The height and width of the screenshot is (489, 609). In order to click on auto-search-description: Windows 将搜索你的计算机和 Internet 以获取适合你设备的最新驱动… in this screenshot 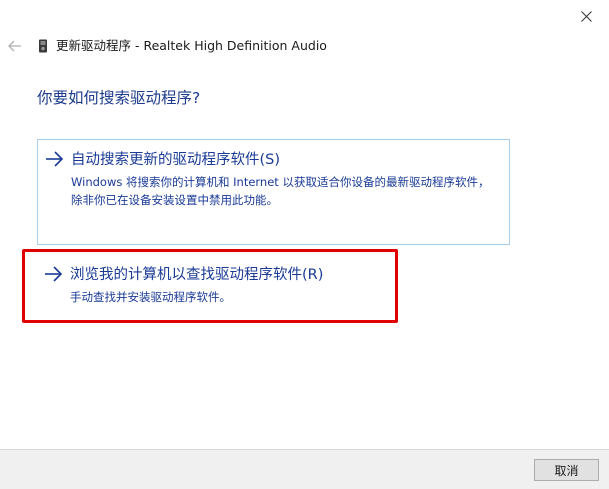, I will do `click(280, 191)`.